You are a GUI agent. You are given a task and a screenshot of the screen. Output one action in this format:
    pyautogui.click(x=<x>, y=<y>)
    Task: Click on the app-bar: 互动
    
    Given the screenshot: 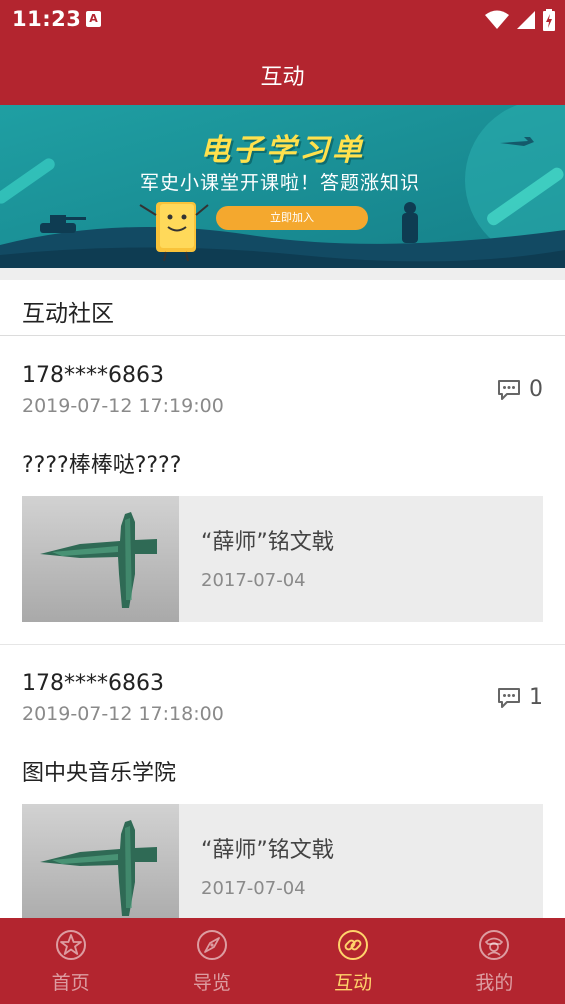 What is the action you would take?
    pyautogui.click(x=282, y=72)
    